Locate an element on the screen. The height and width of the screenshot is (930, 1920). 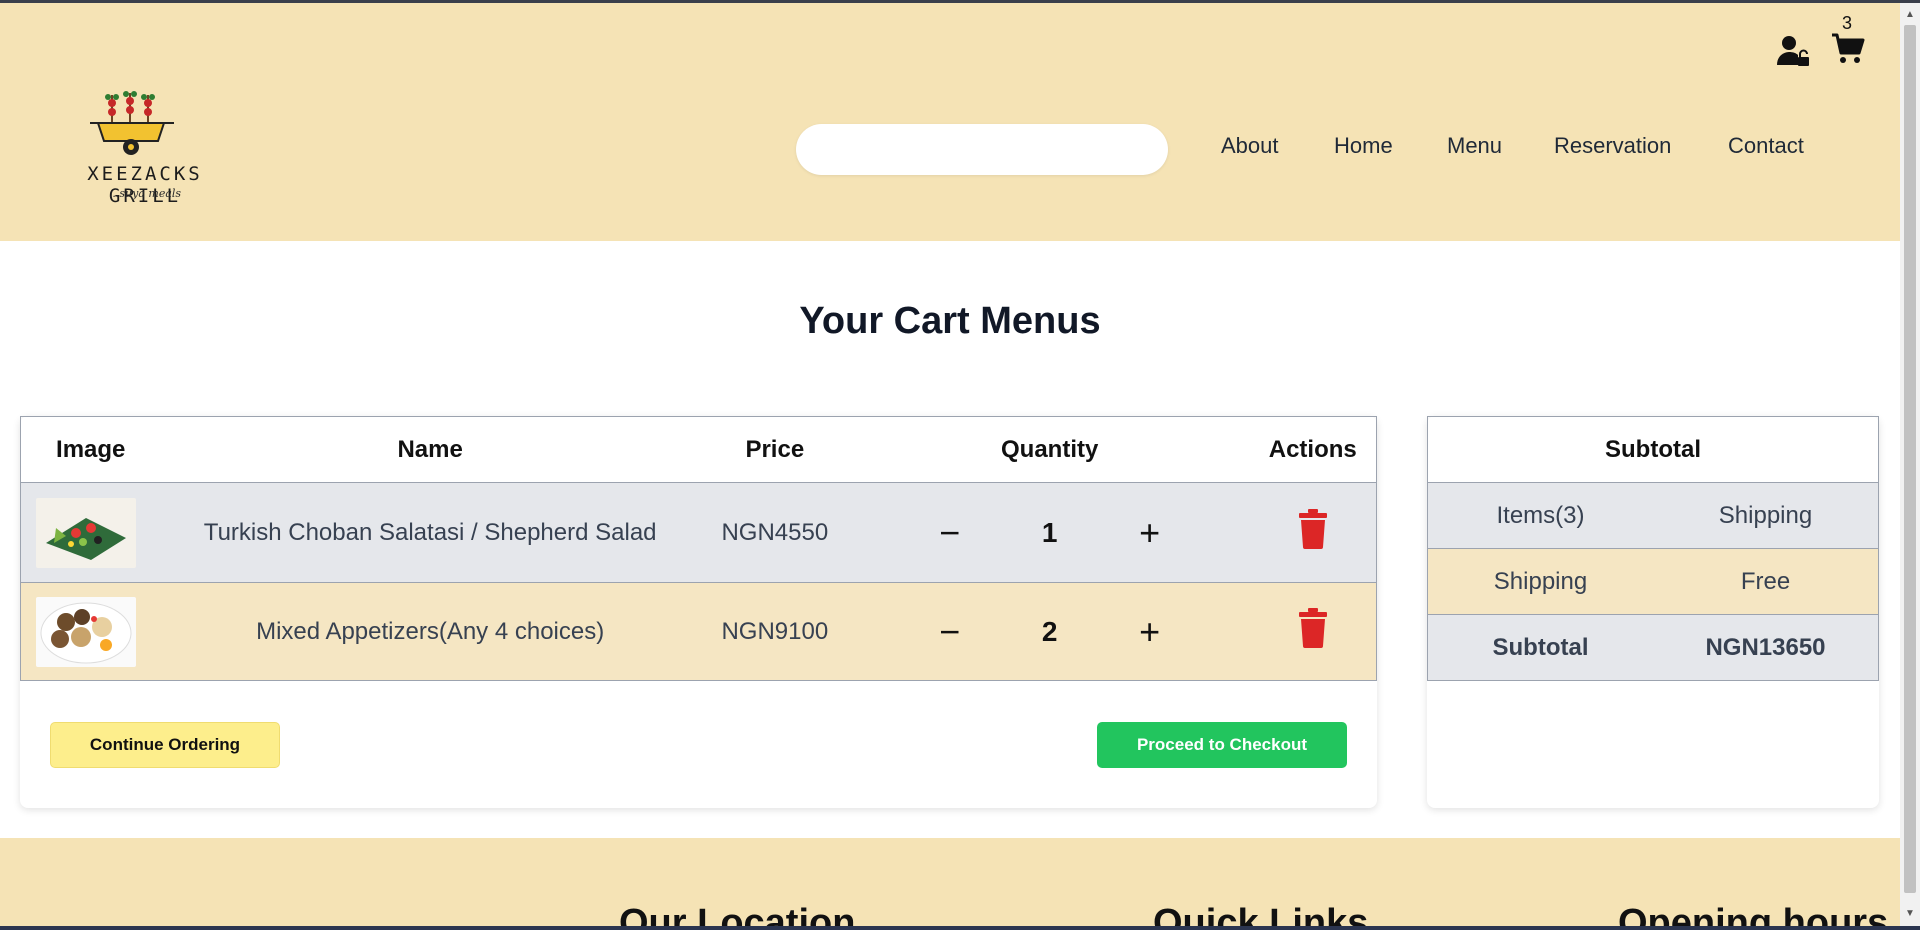
logo-text: XEEZACKS GRILL is located at coordinates (145, 185).